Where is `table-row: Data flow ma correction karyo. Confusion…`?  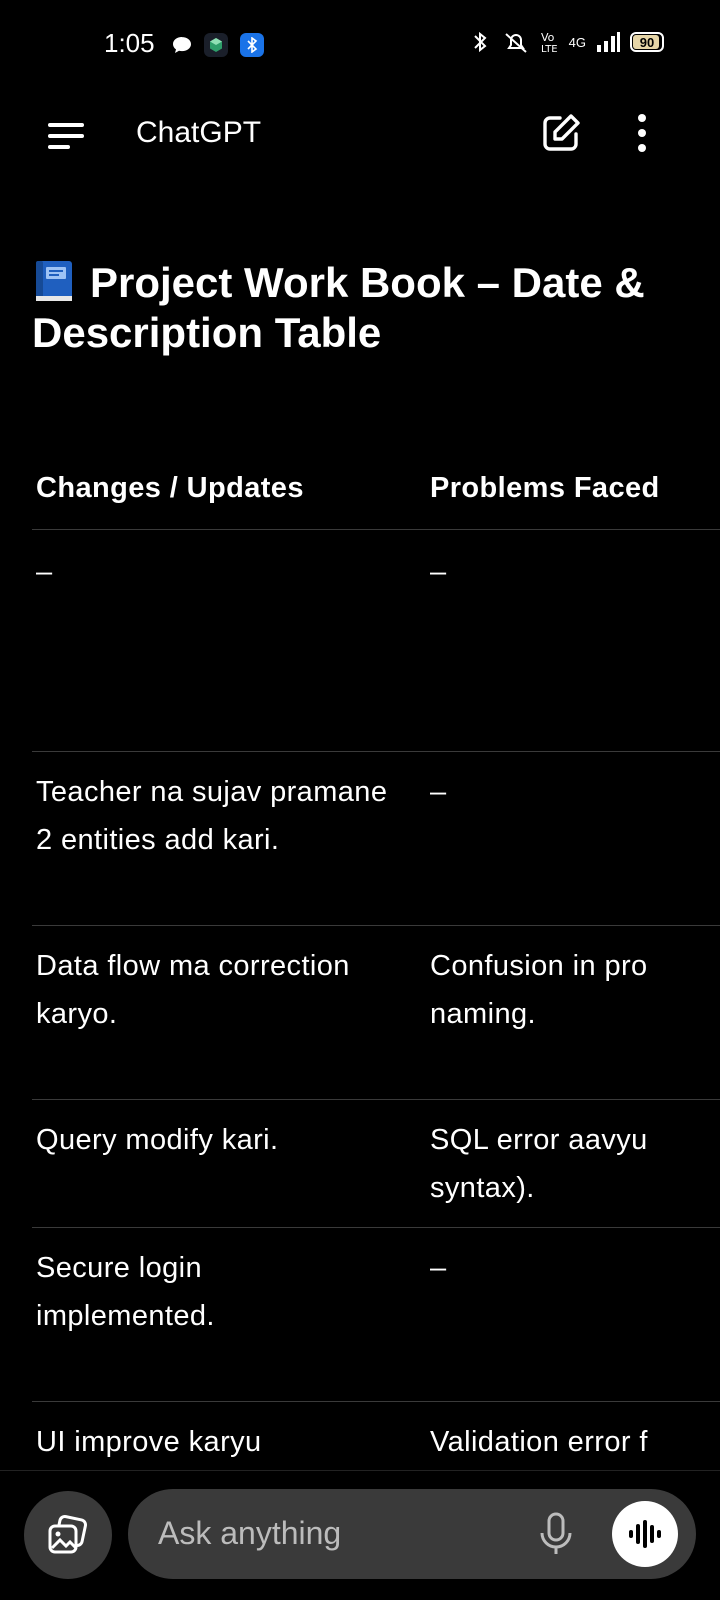 table-row: Data flow ma correction karyo. Confusion… is located at coordinates (376, 1013).